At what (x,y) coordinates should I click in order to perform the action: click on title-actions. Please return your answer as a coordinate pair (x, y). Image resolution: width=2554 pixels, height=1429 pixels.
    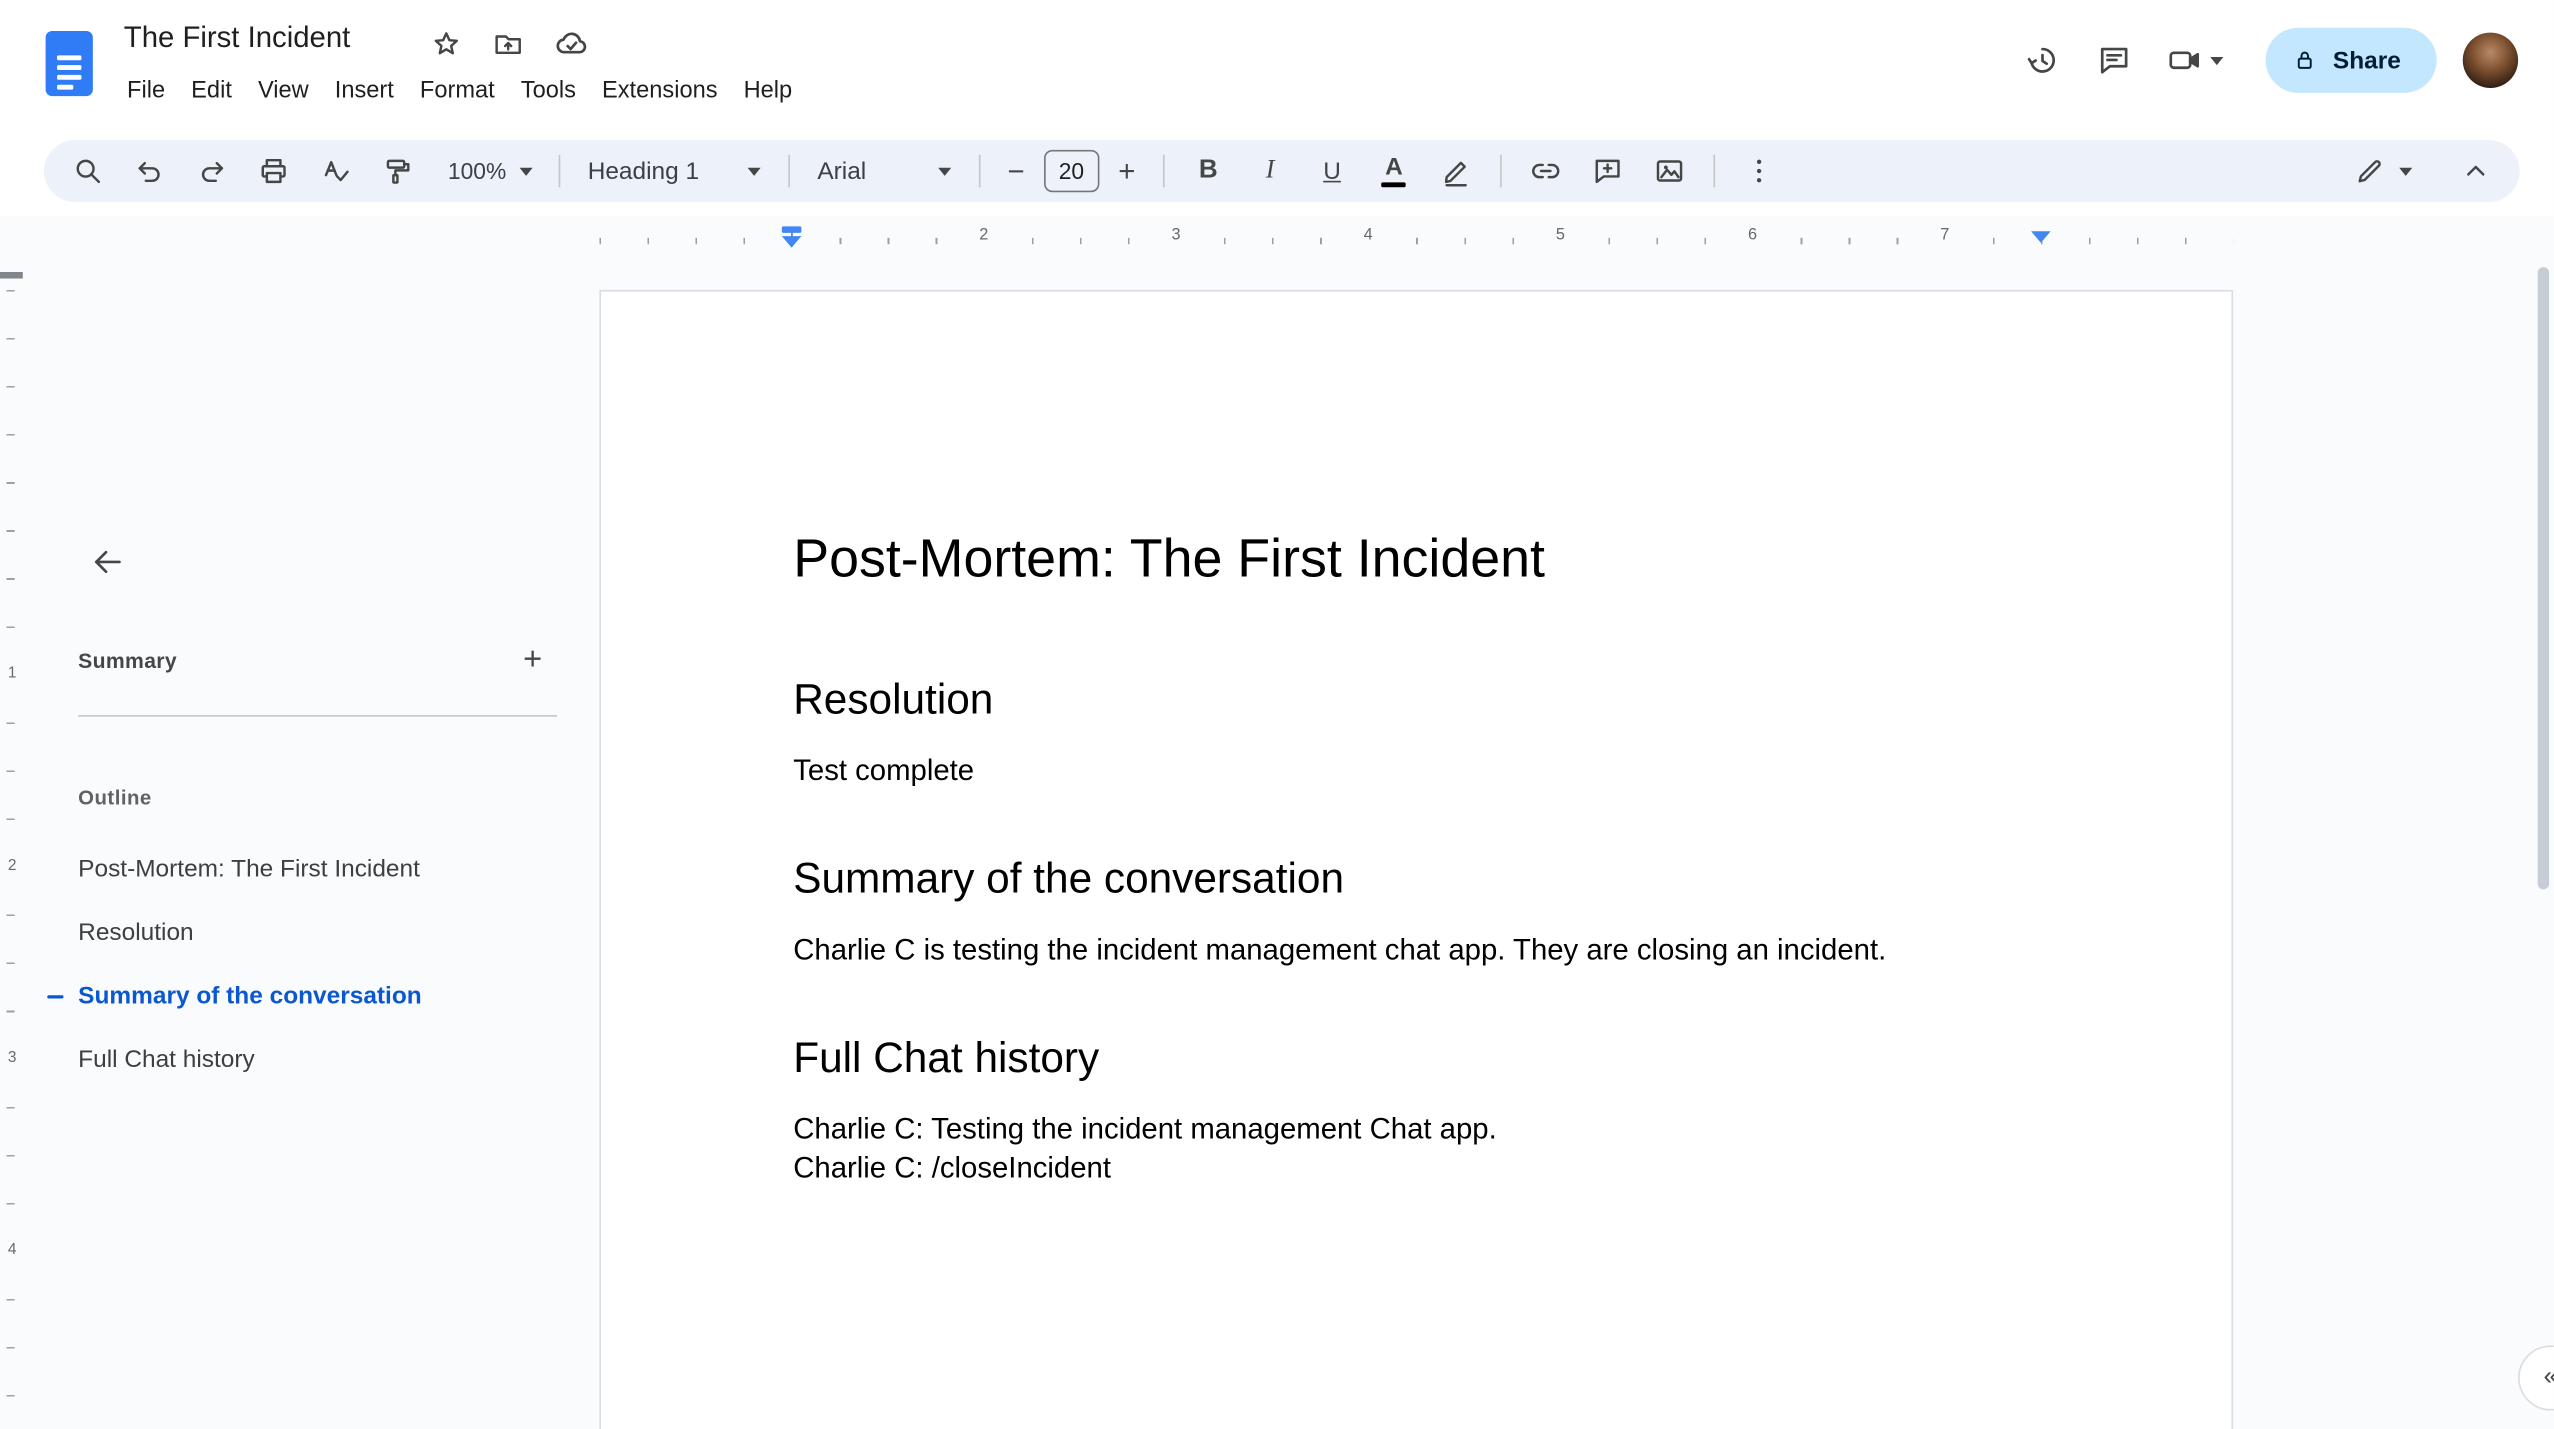
    Looking at the image, I should click on (510, 44).